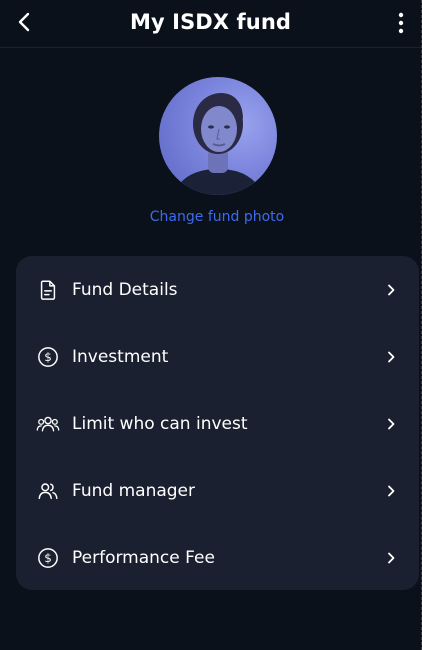  Describe the element at coordinates (143, 557) in the screenshot. I see `menu-item-label: Performance Fee` at that location.